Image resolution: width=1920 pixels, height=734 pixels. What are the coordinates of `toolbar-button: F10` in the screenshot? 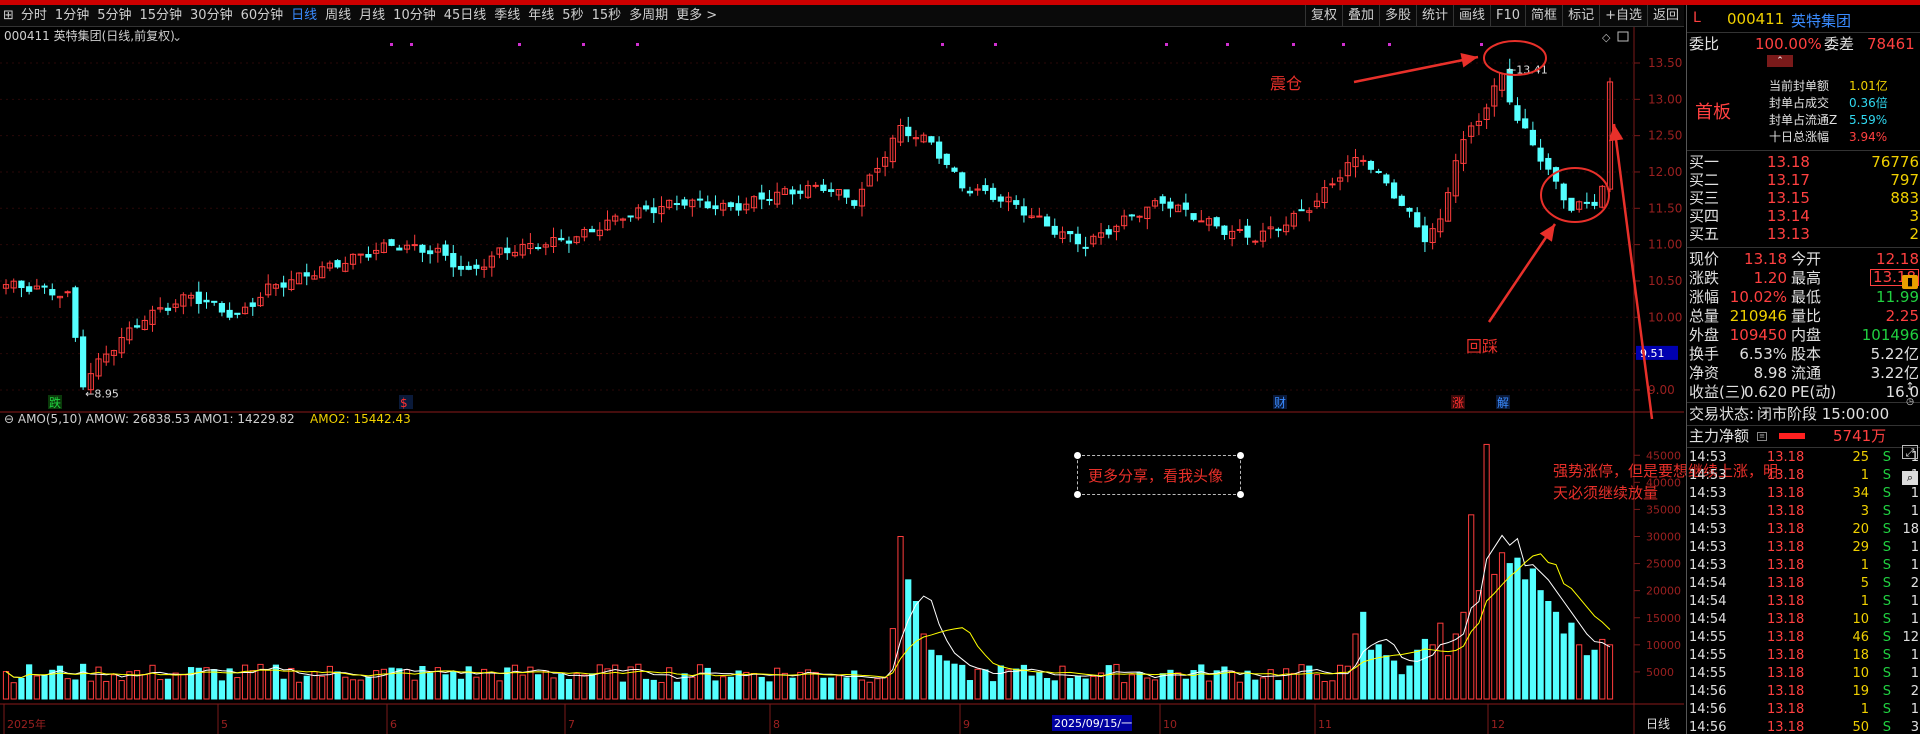 It's located at (1507, 16).